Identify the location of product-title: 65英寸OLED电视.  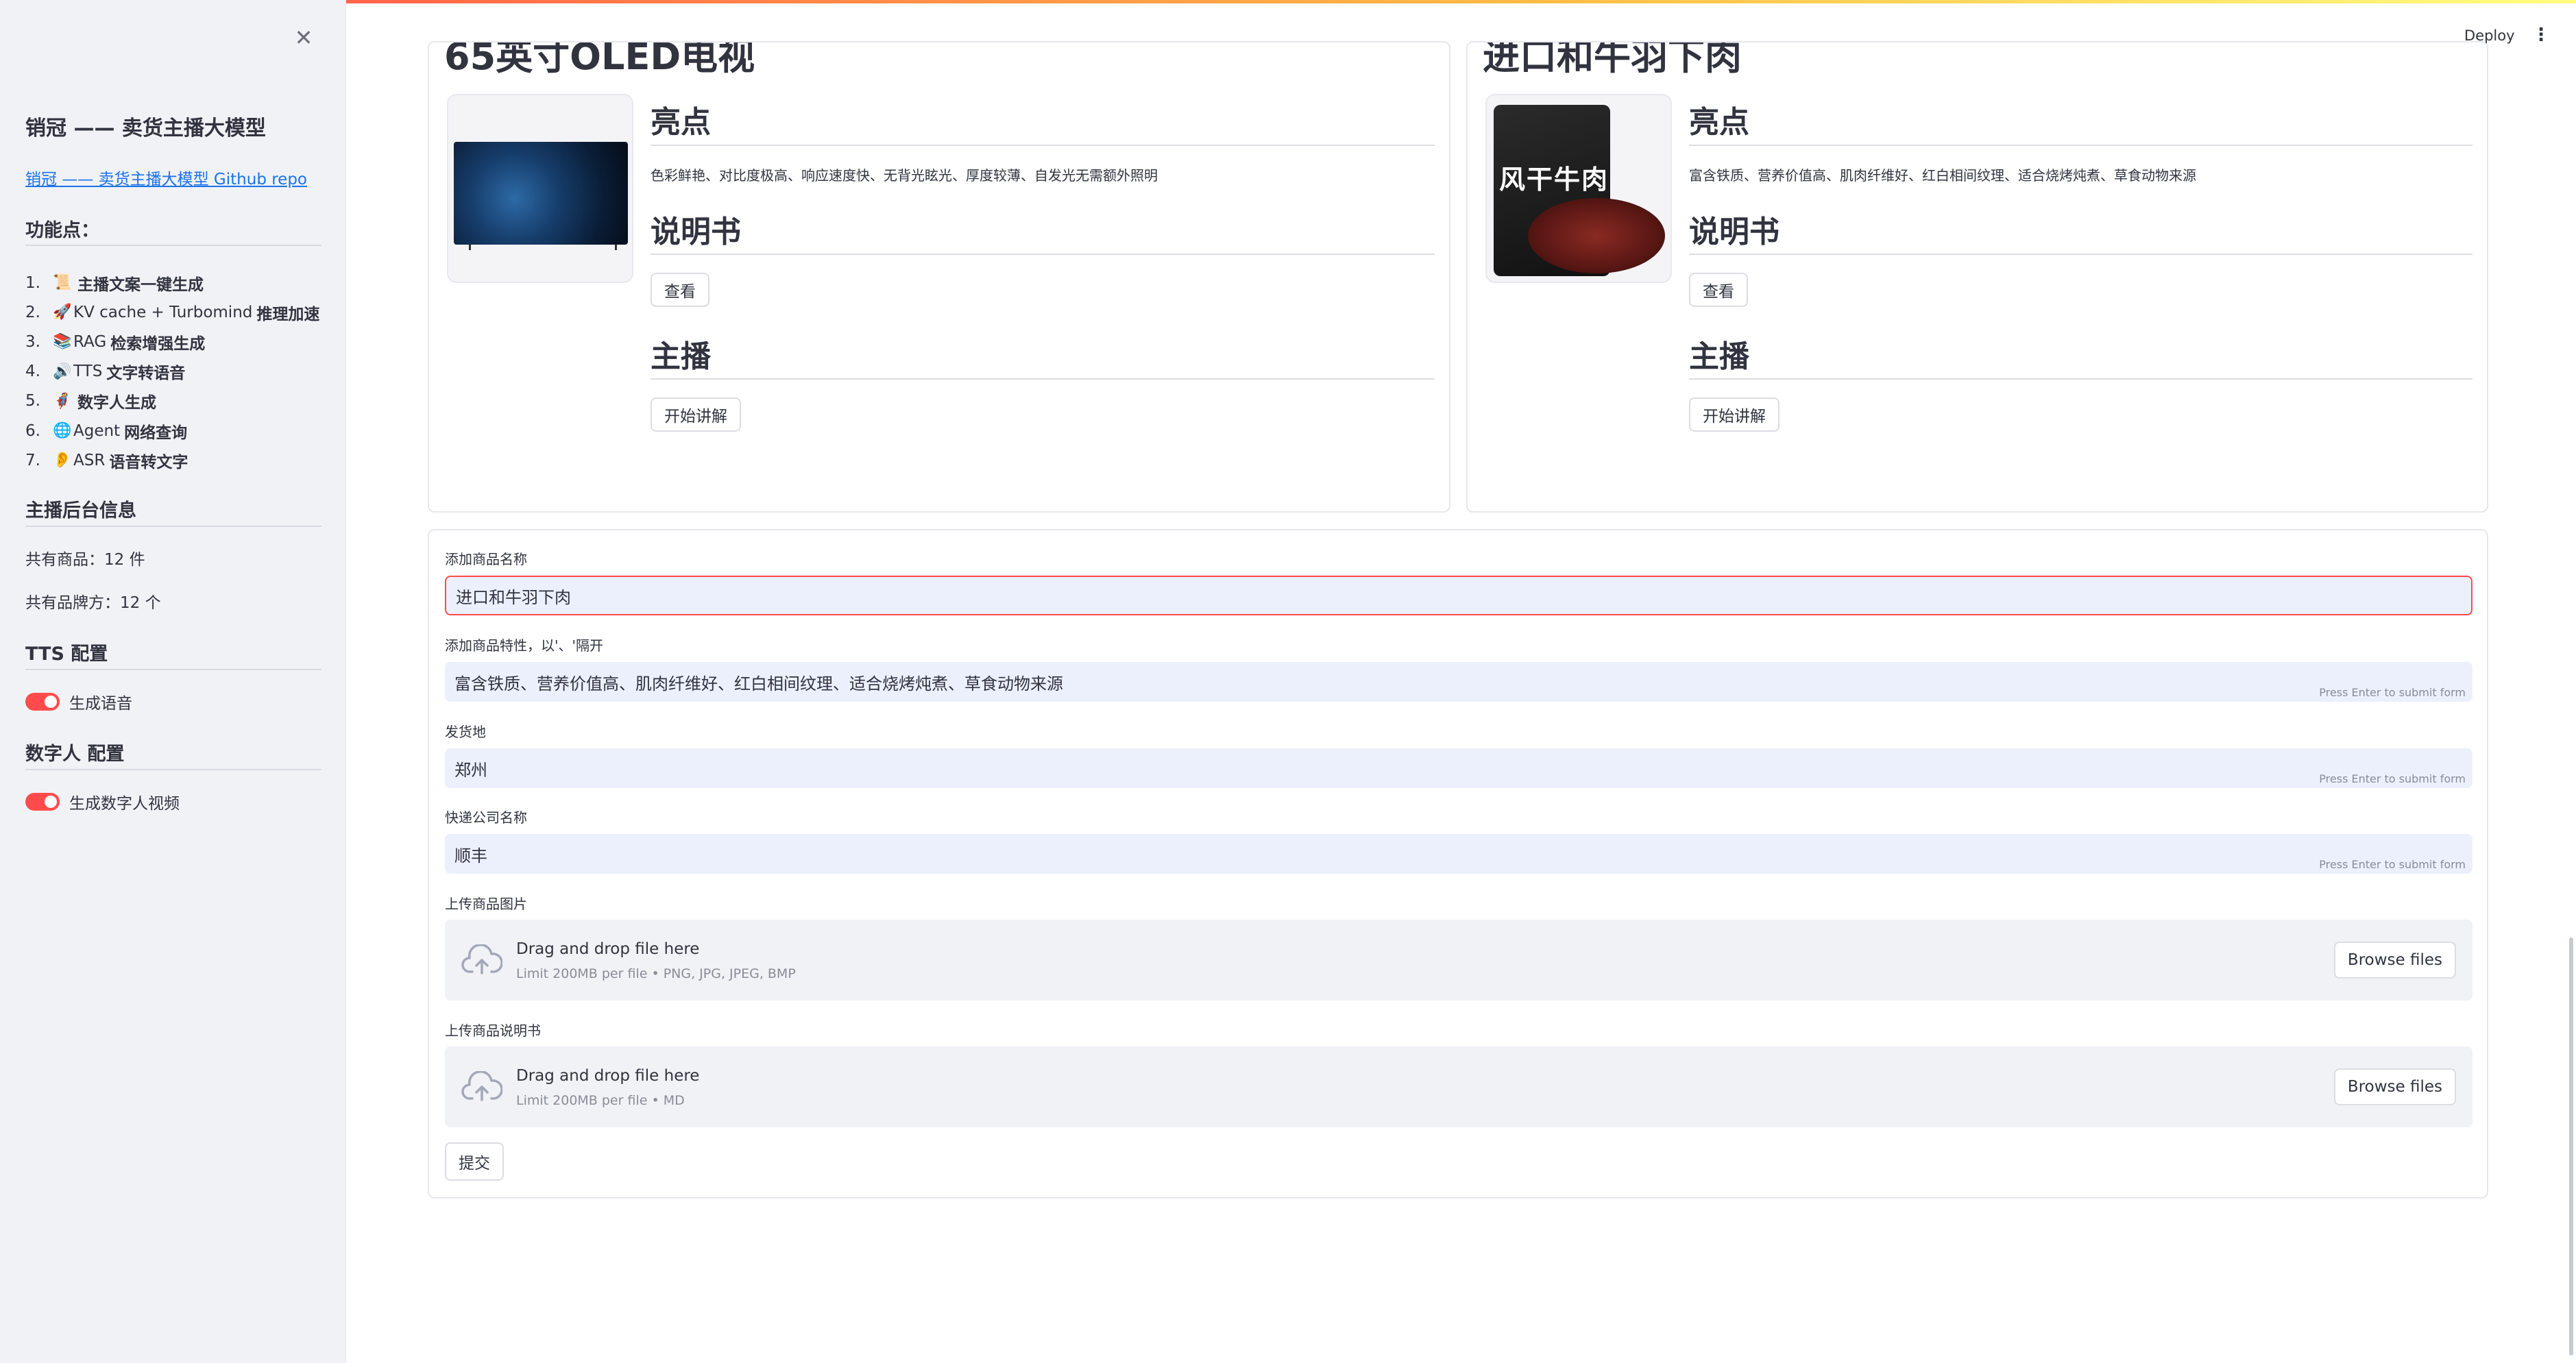
(599, 59).